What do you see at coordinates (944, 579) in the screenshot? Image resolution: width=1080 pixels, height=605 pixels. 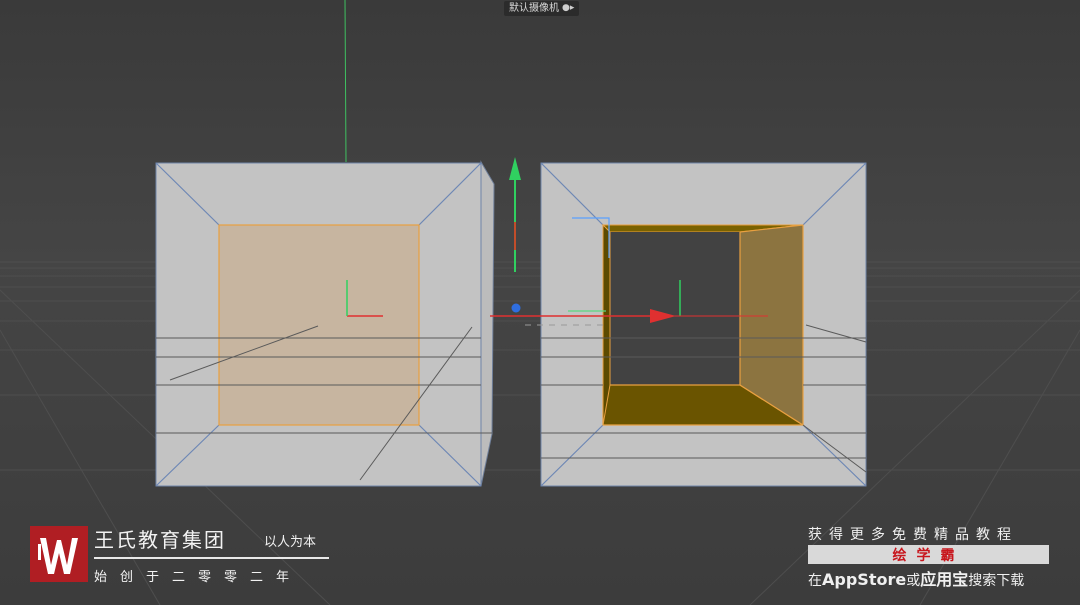 I see `promo-app-name: 应用宝` at bounding box center [944, 579].